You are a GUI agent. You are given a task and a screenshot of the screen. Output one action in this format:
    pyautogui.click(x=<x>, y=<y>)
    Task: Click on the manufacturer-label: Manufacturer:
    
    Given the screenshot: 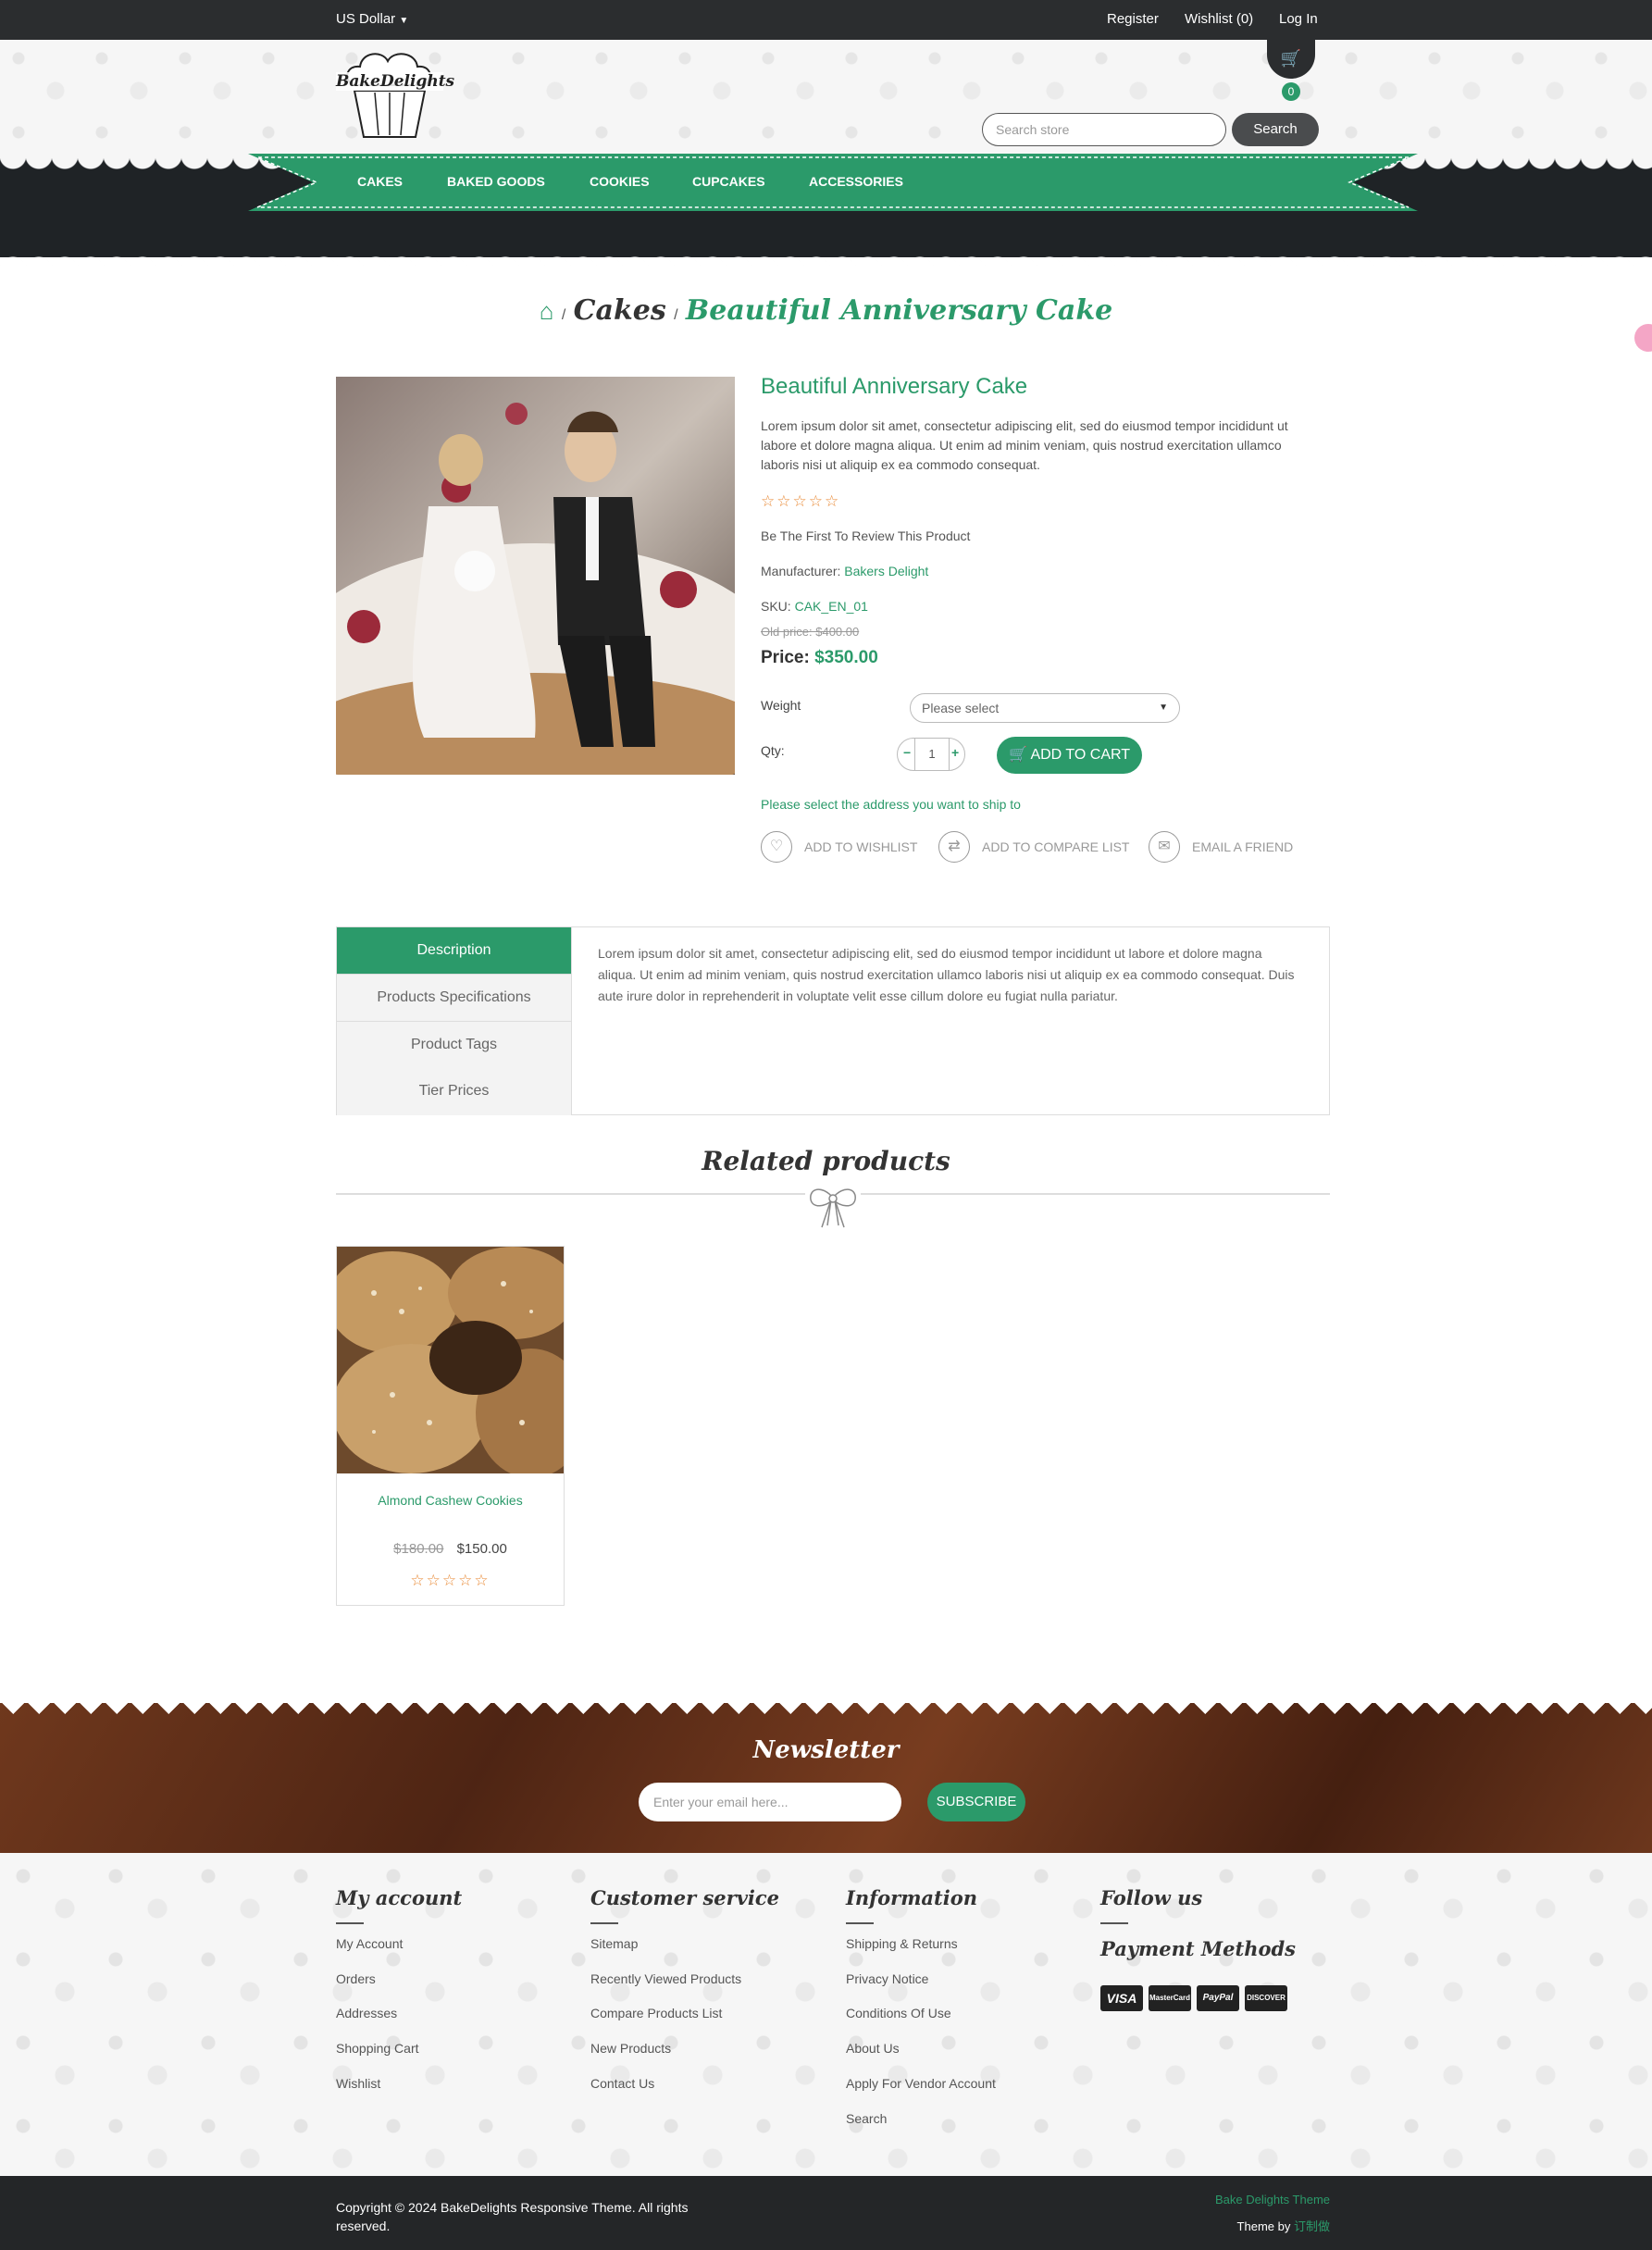 What is the action you would take?
    pyautogui.click(x=801, y=571)
    